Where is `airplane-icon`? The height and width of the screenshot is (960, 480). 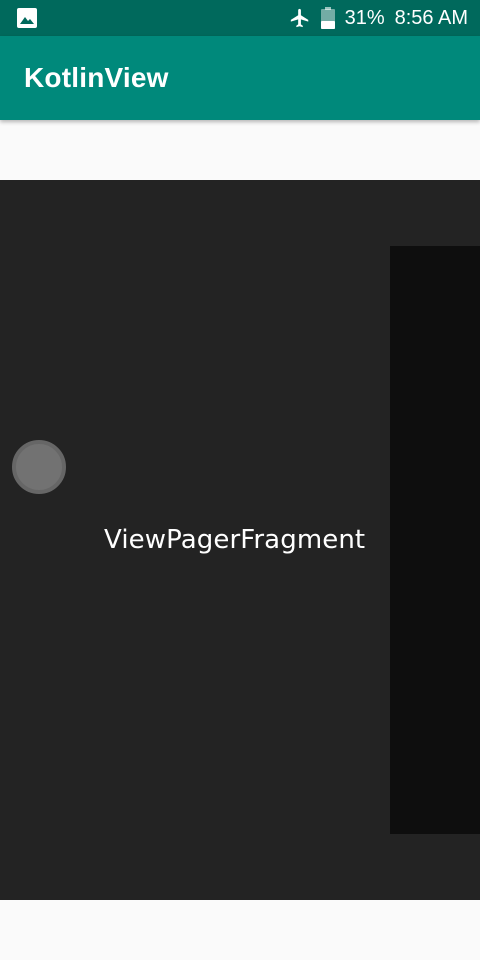
airplane-icon is located at coordinates (300, 18).